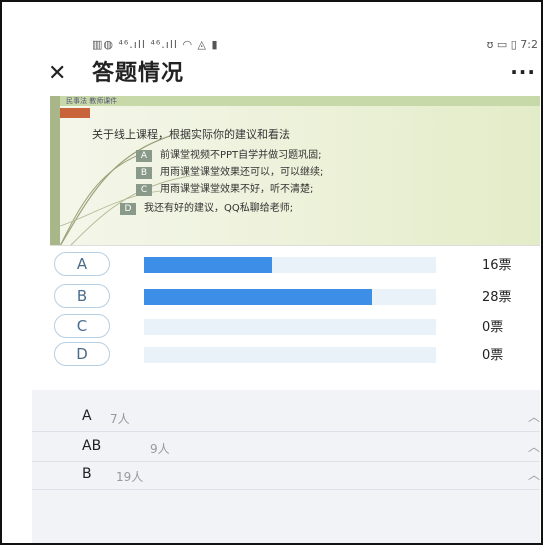 The height and width of the screenshot is (545, 543). Describe the element at coordinates (92, 446) in the screenshot. I see `answer-key: AB` at that location.